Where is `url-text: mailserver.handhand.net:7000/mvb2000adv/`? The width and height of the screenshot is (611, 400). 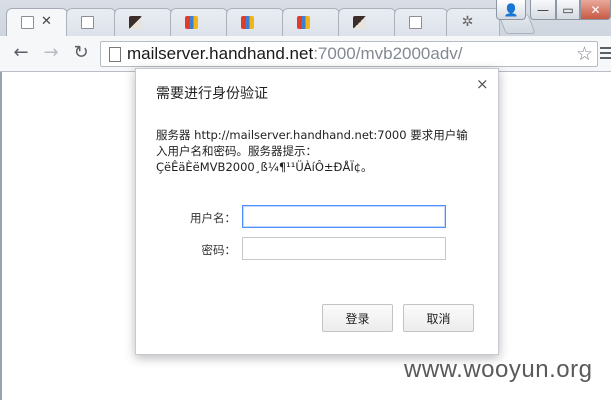
url-text: mailserver.handhand.net:7000/mvb2000adv/ is located at coordinates (295, 54).